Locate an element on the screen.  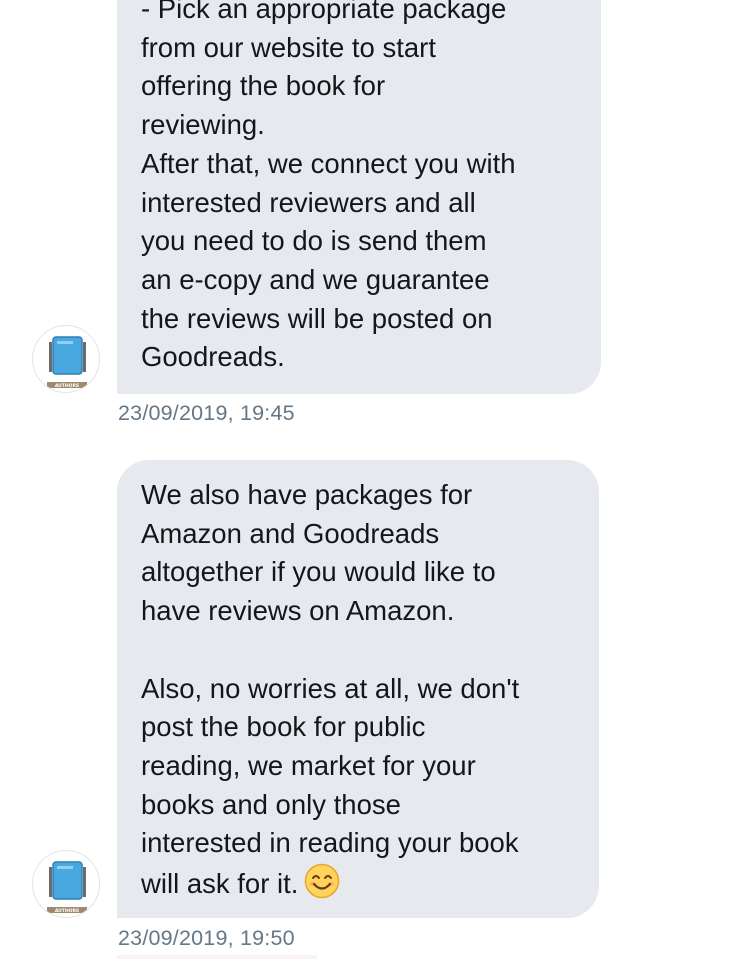
divider is located at coordinates (217, 957).